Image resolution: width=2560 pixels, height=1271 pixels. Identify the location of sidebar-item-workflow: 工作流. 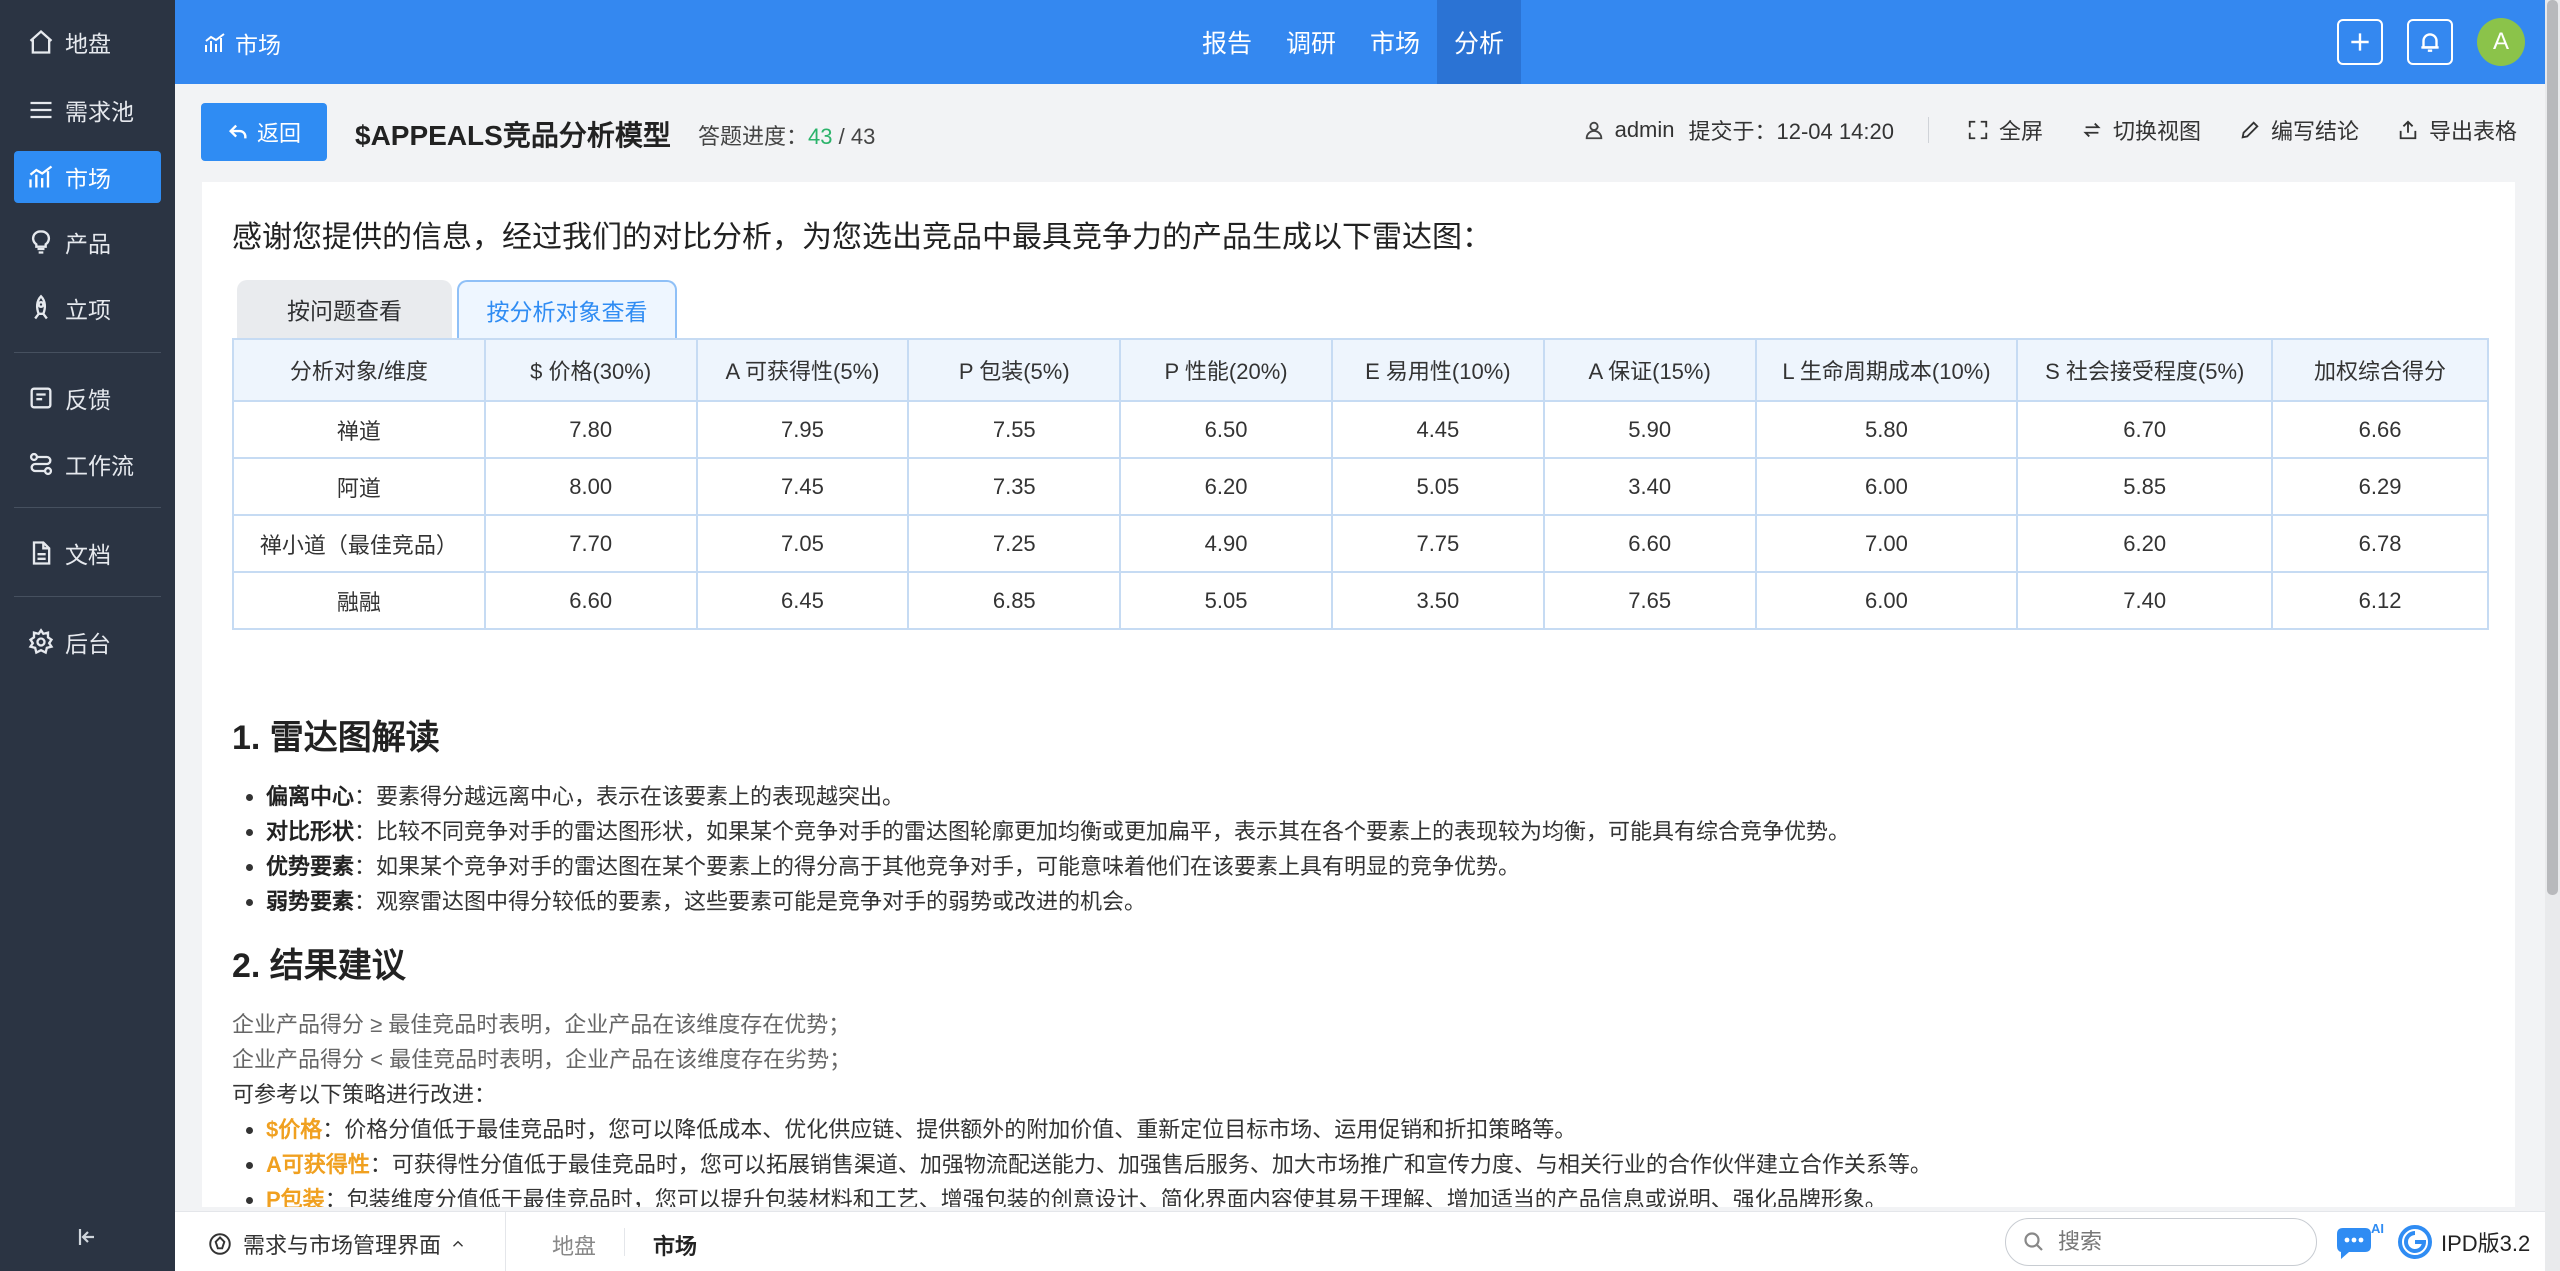
(87, 464).